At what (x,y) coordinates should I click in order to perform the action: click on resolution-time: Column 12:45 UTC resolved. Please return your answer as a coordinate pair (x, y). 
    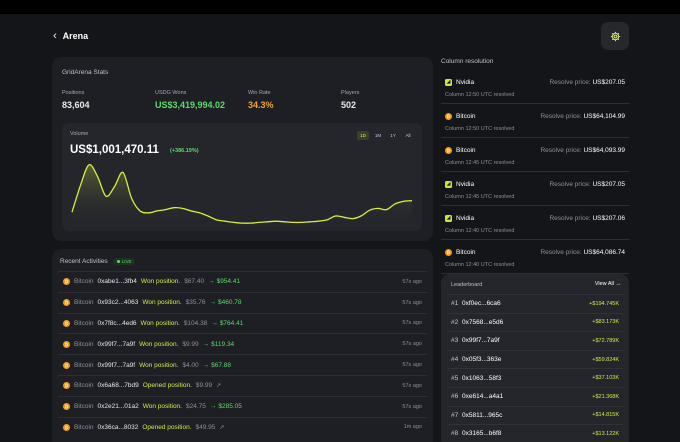
    Looking at the image, I should click on (480, 197).